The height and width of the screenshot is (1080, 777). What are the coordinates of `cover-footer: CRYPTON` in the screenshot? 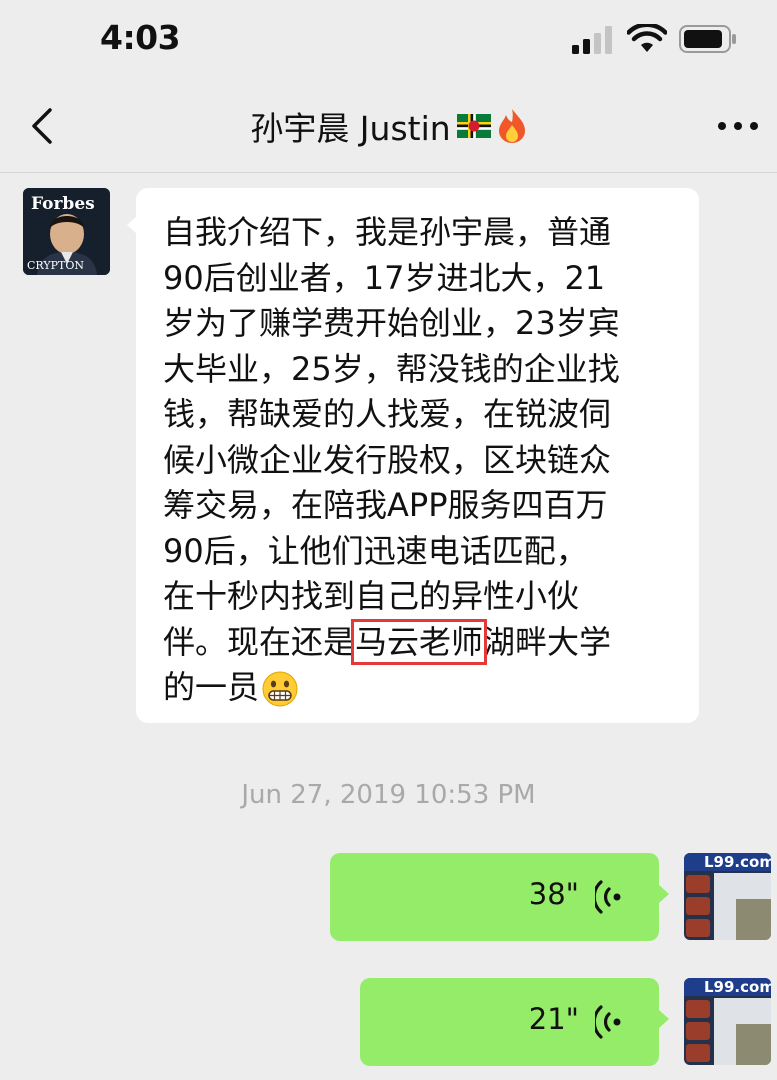 It's located at (56, 265).